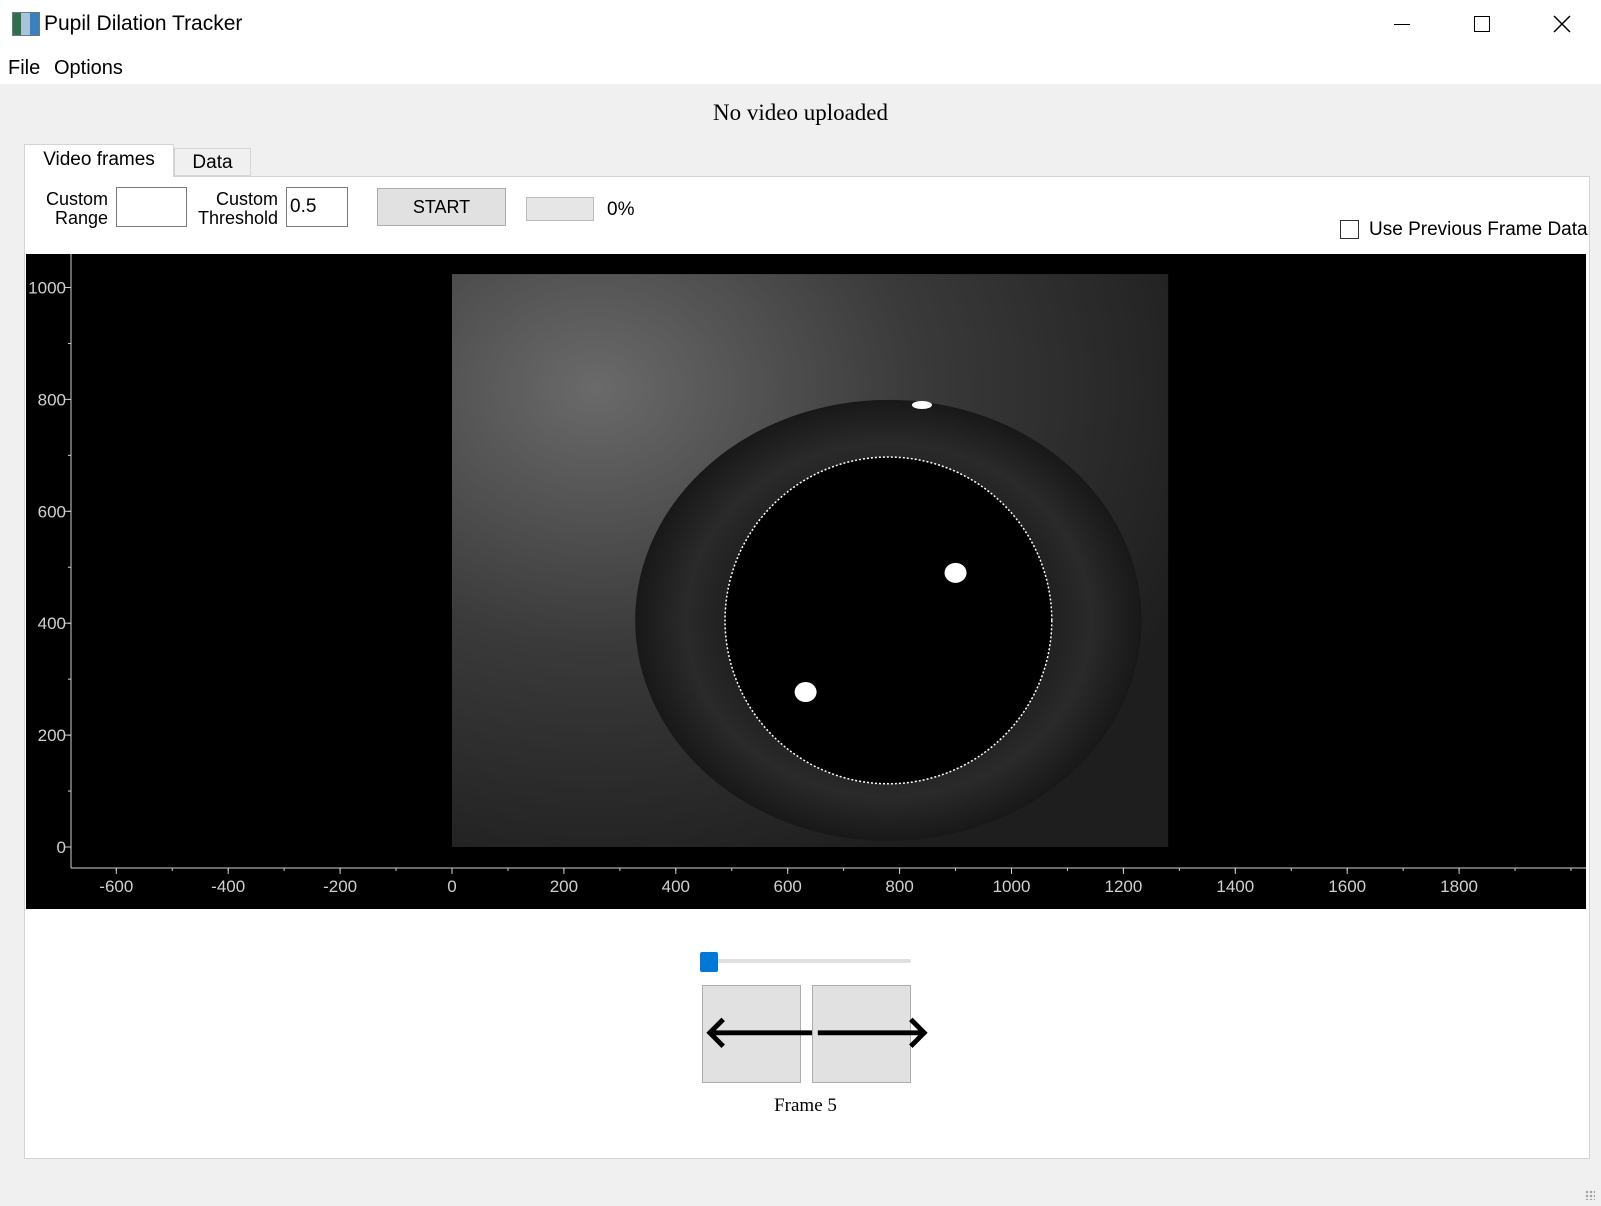 The height and width of the screenshot is (1206, 1601). Describe the element at coordinates (26, 24) in the screenshot. I see `app-icon` at that location.